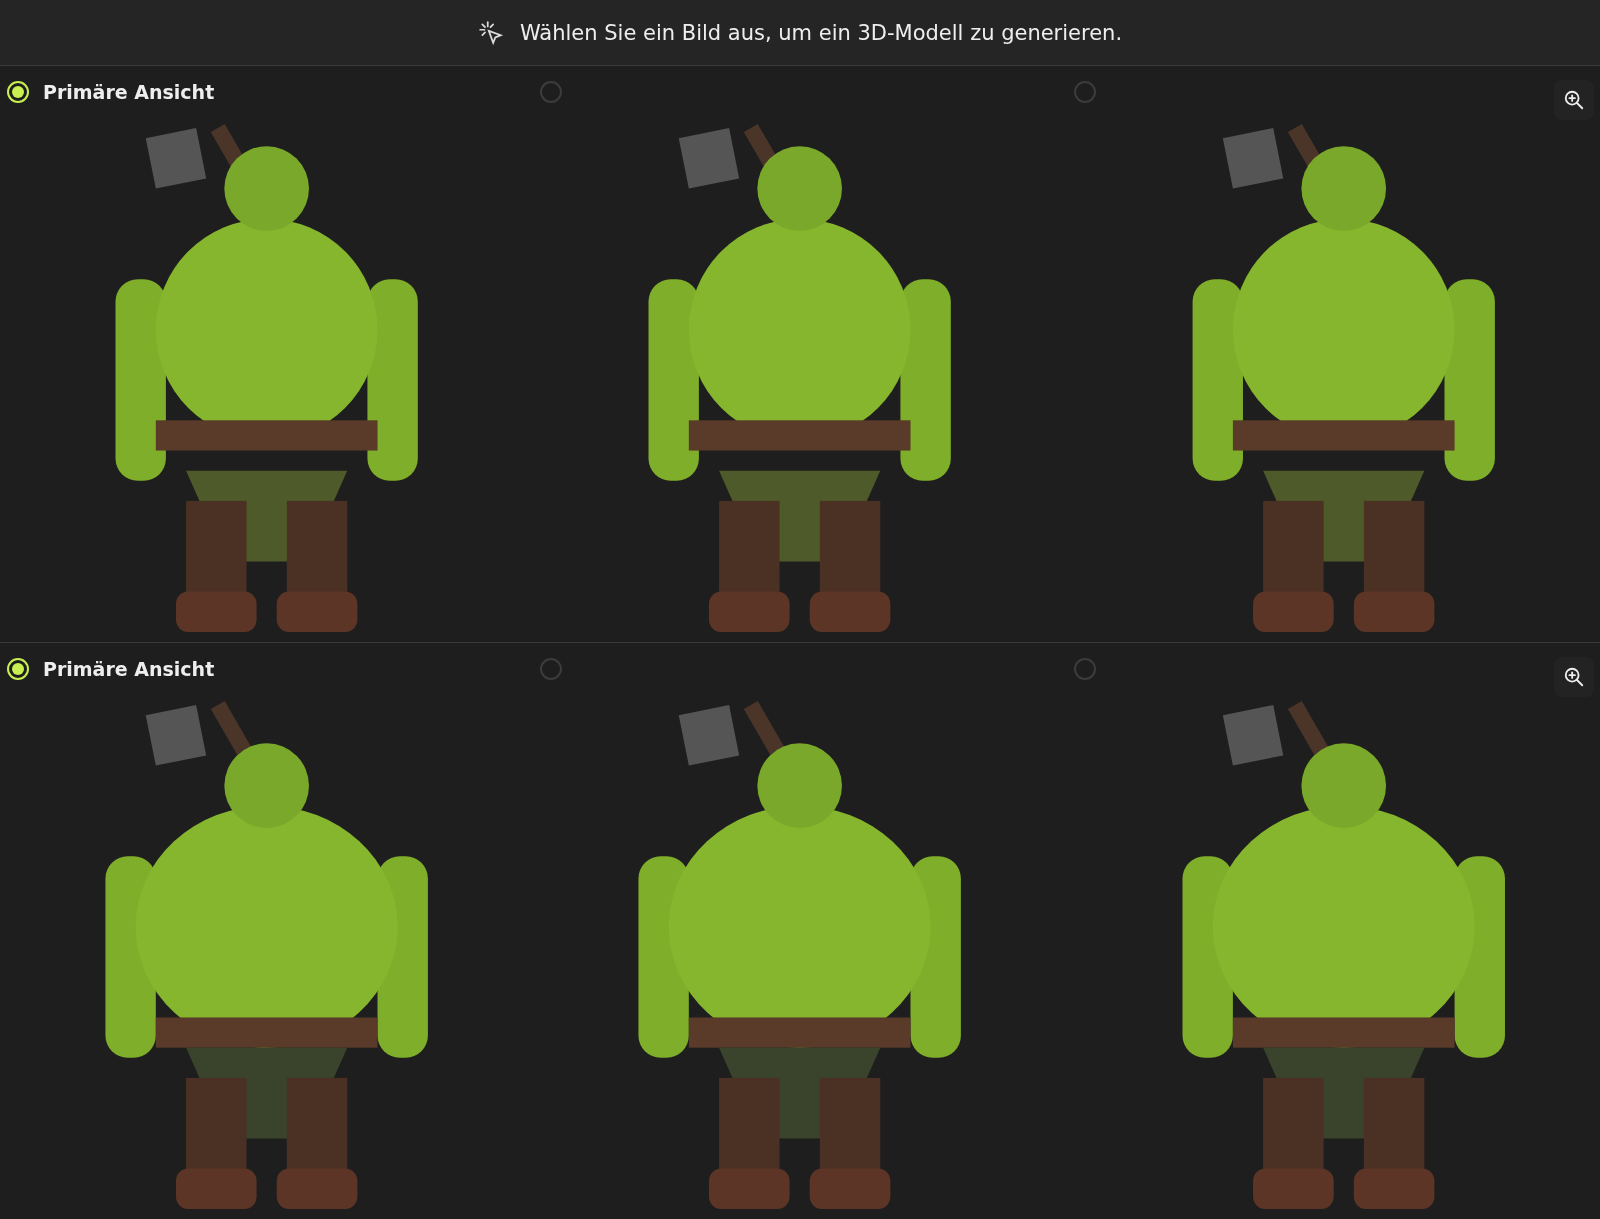 Image resolution: width=1600 pixels, height=1219 pixels. I want to click on sparkle-cursor-icon, so click(490, 32).